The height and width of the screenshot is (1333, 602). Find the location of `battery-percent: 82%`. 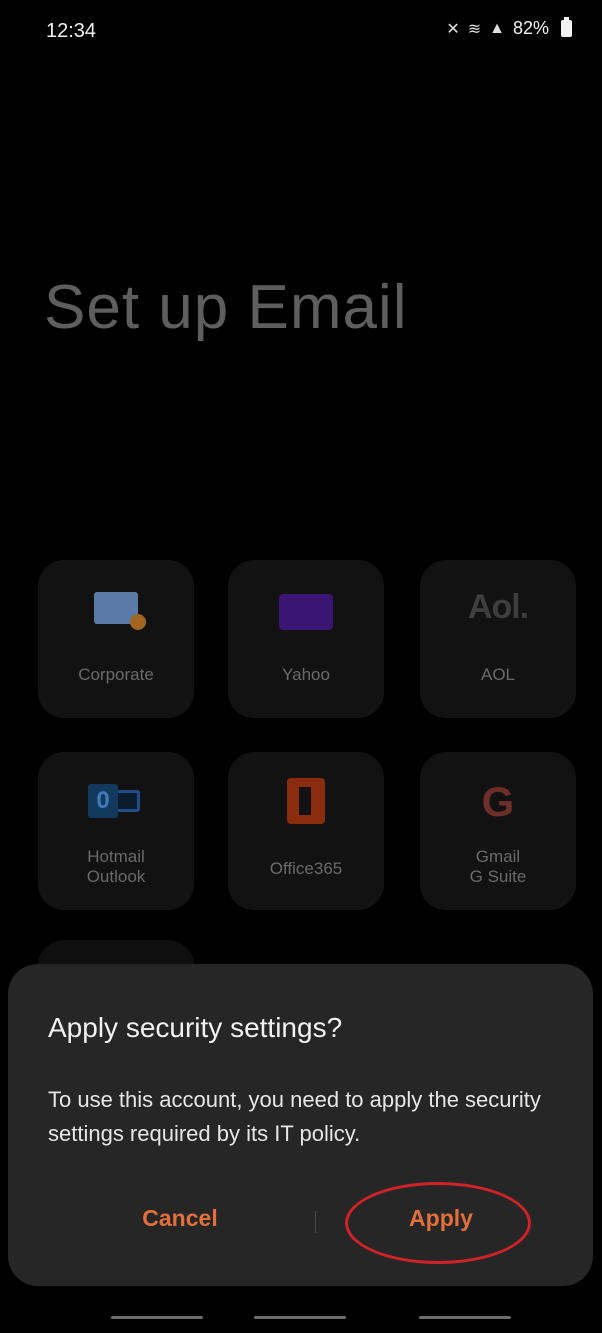

battery-percent: 82% is located at coordinates (530, 28).